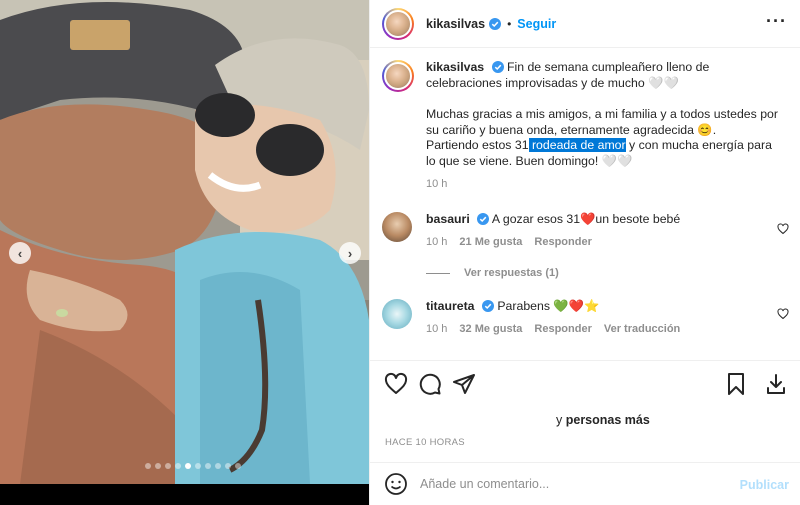  I want to click on chevron-right-icon: ›, so click(350, 253).